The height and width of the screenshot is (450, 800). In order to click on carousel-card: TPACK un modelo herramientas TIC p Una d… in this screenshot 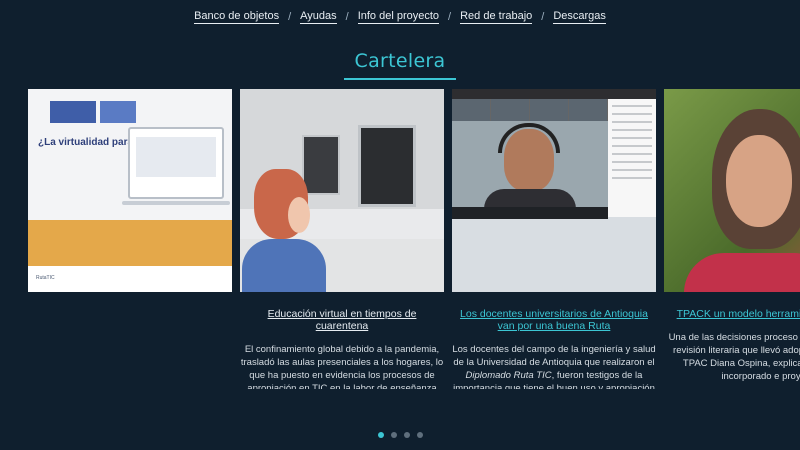, I will do `click(732, 236)`.